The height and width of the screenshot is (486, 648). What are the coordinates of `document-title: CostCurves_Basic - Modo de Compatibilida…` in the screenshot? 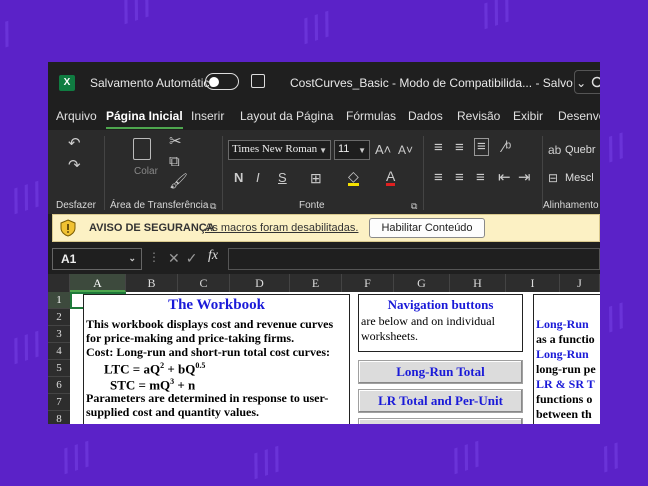 It's located at (438, 83).